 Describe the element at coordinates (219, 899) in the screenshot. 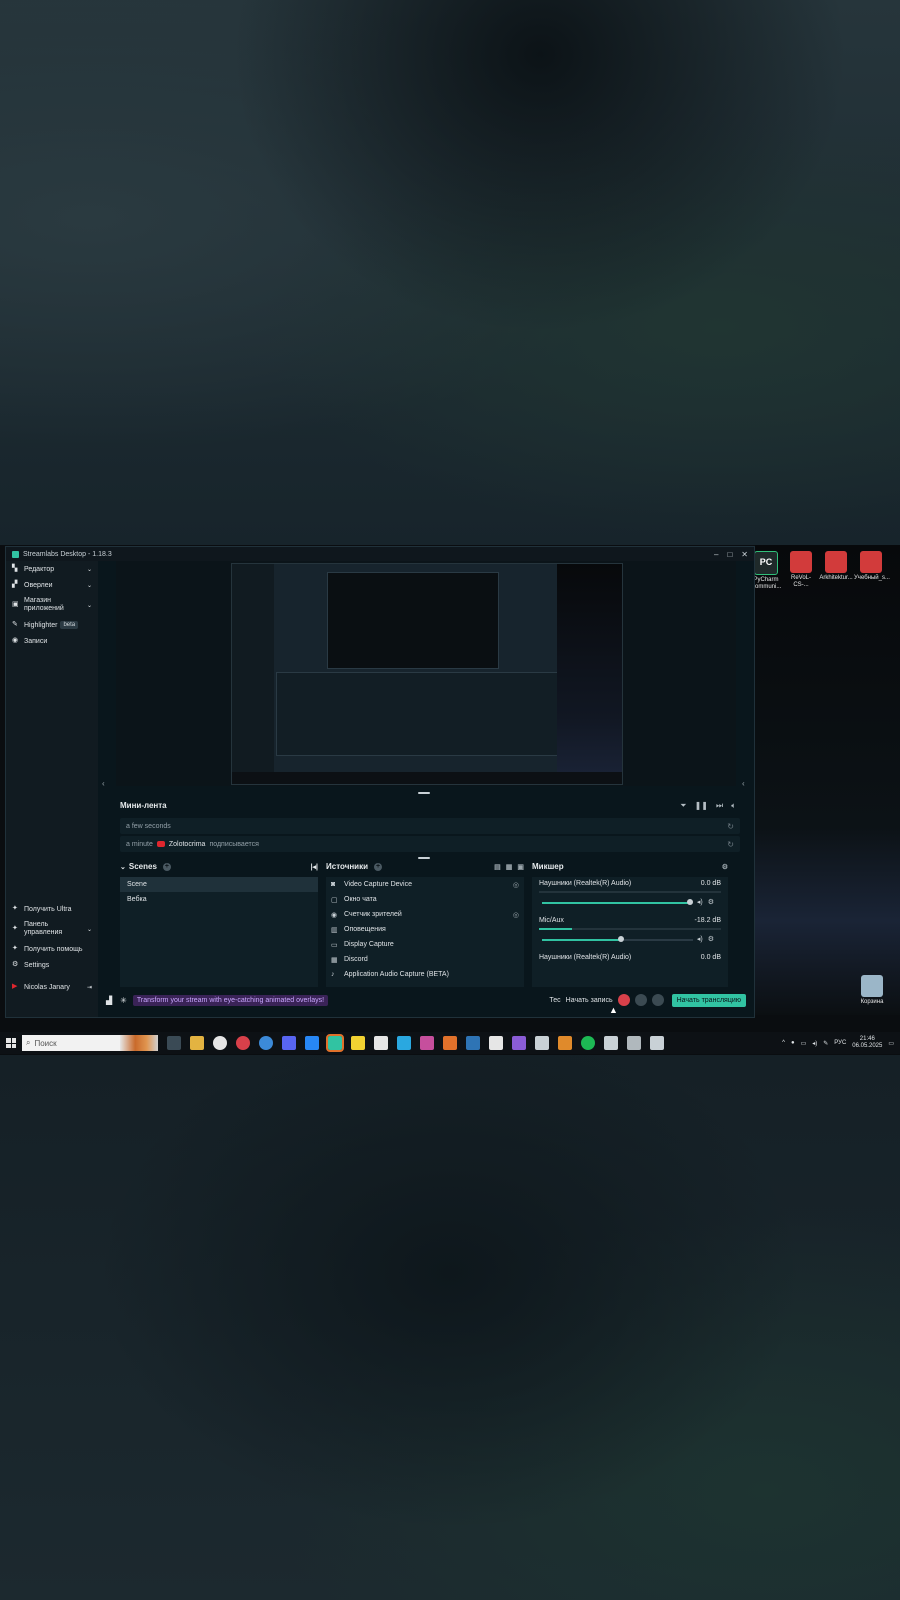

I see `scene-item: Вебка` at that location.